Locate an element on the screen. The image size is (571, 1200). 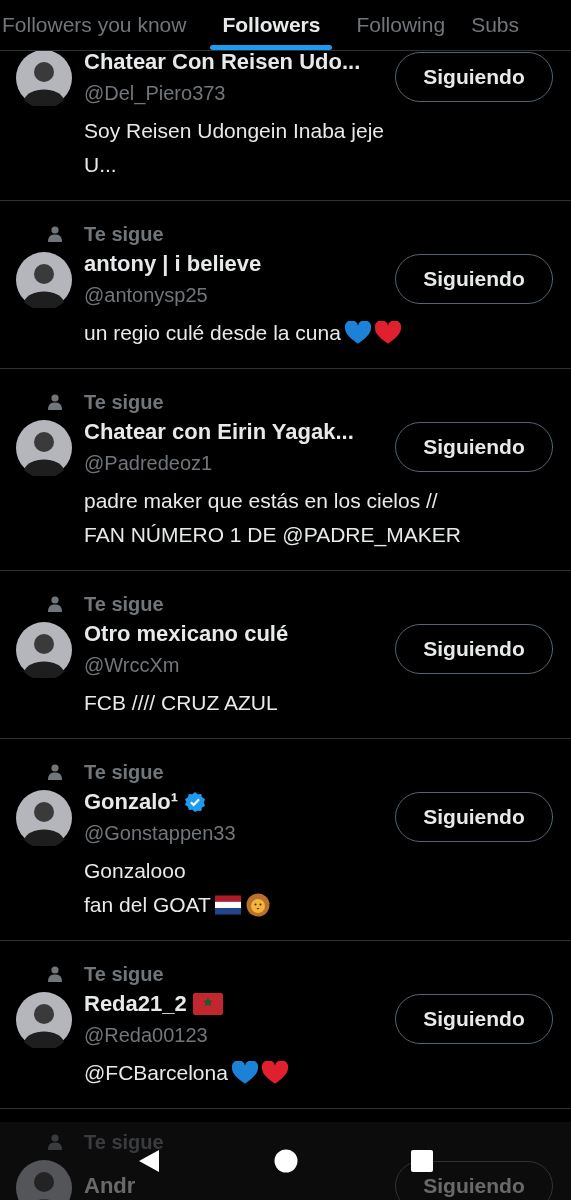
display-name: Andr is located at coordinates (110, 1186).